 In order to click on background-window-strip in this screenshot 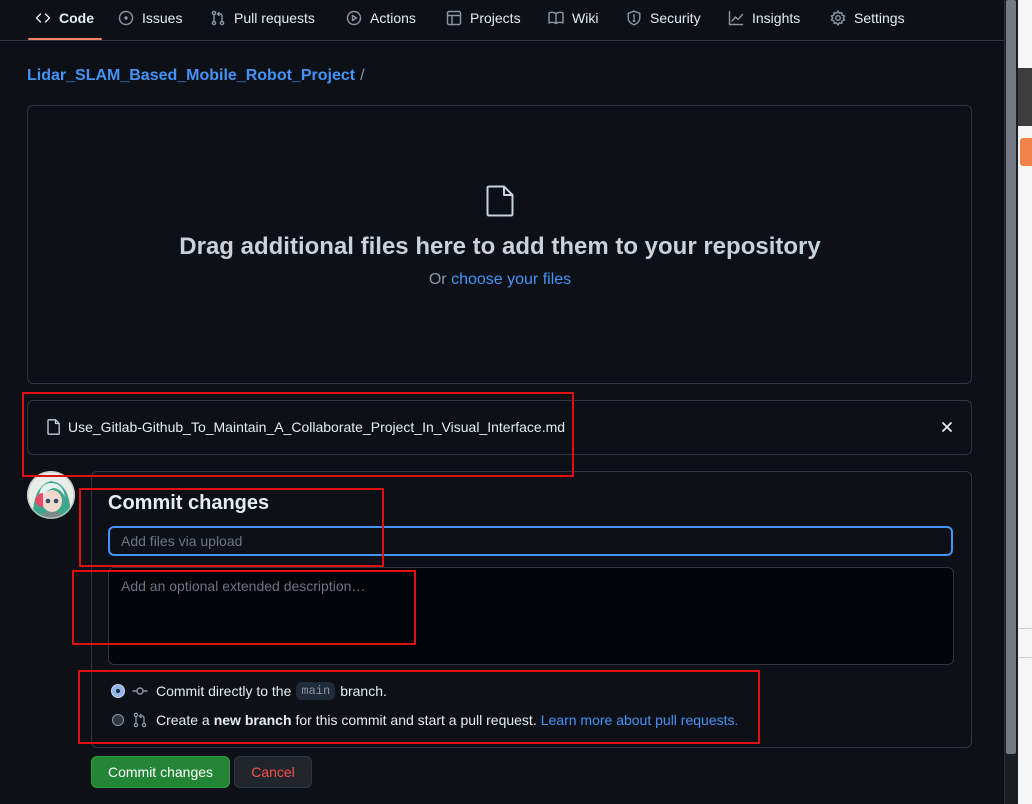, I will do `click(1025, 402)`.